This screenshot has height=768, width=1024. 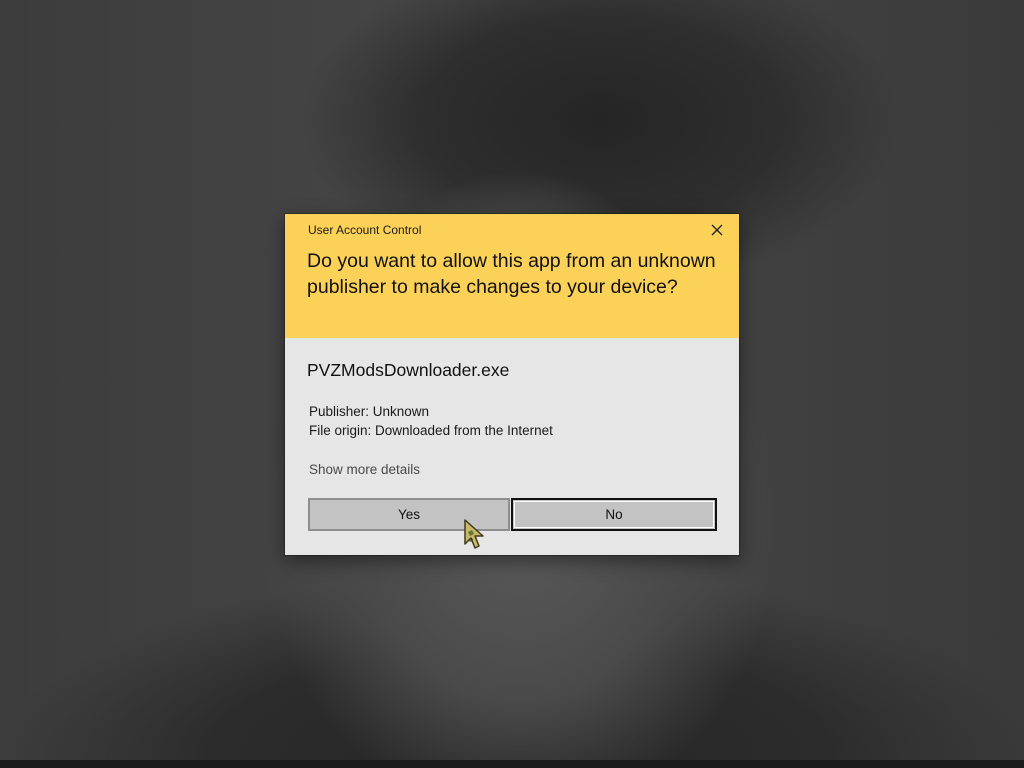 What do you see at coordinates (408, 370) in the screenshot?
I see `app-name: PVZModsDownloader.exe` at bounding box center [408, 370].